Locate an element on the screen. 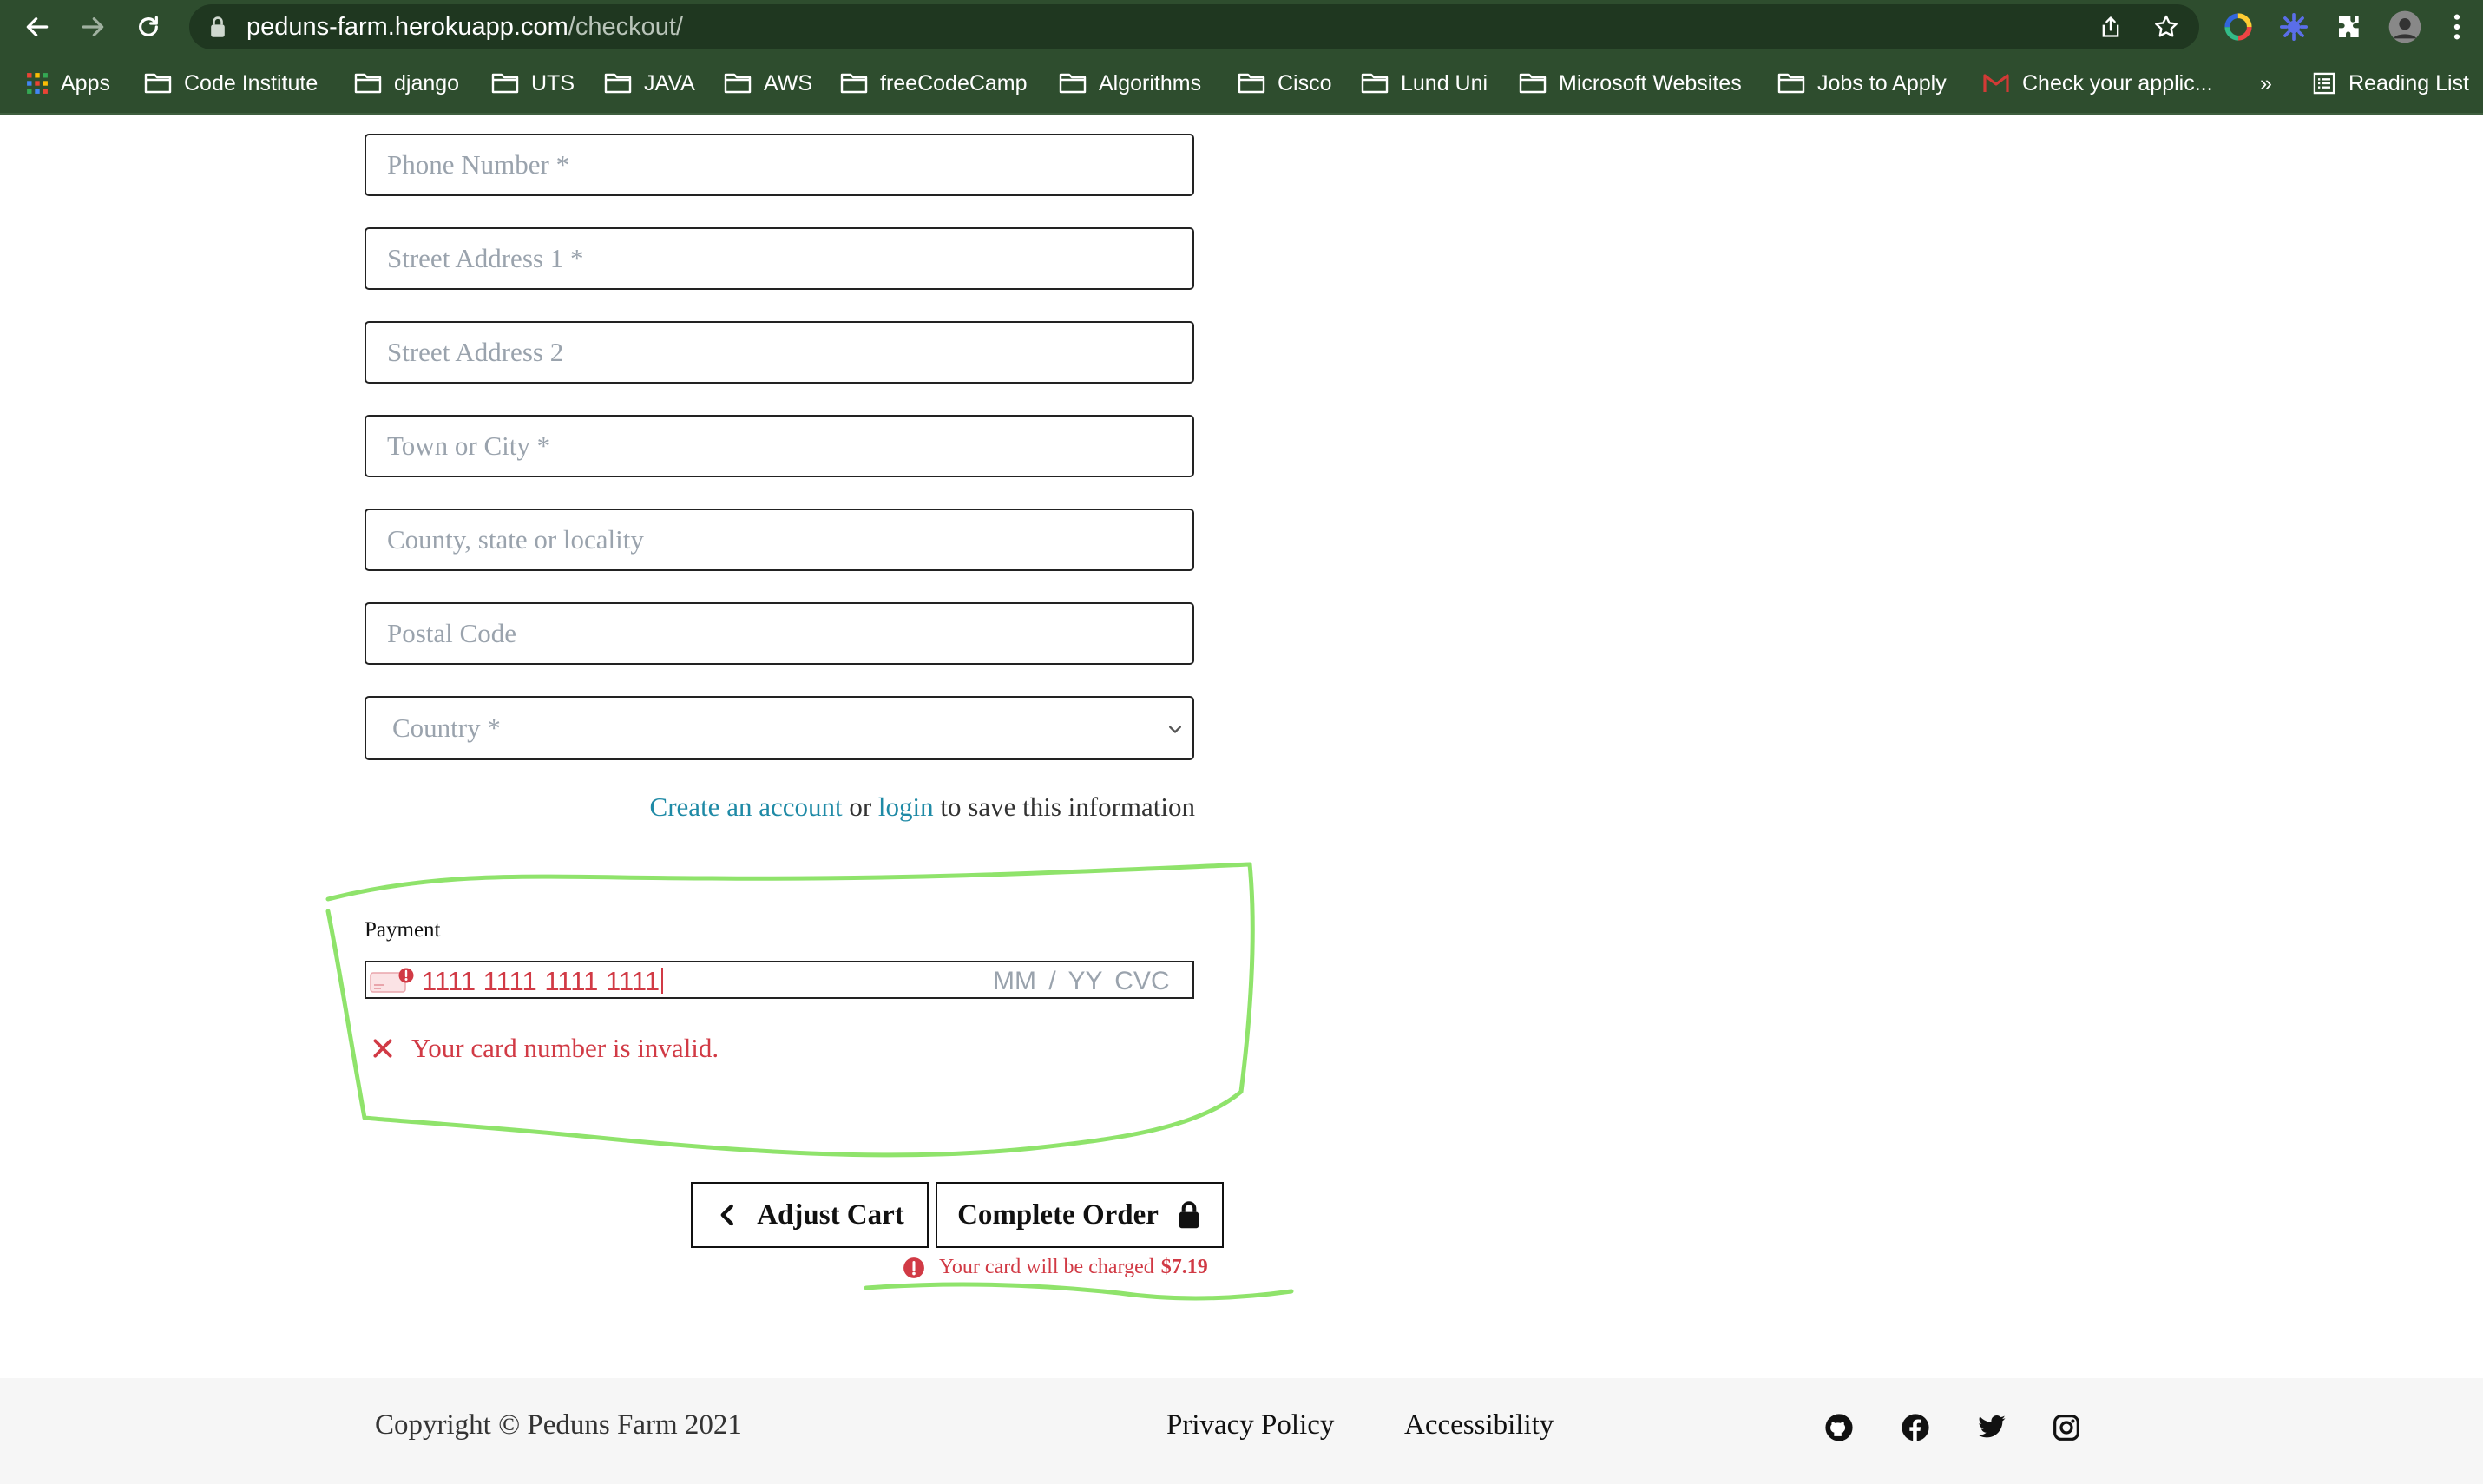  card-error-icon is located at coordinates (392, 983).